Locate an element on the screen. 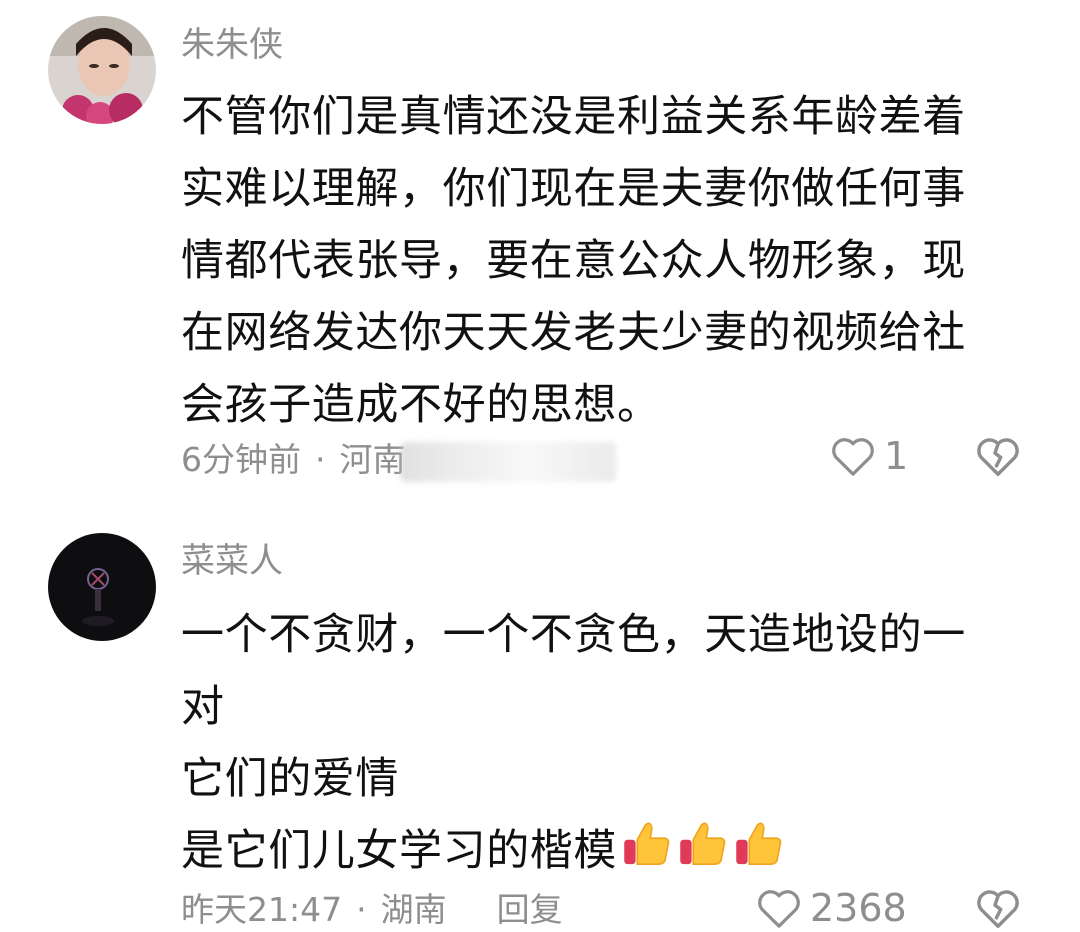 Image resolution: width=1080 pixels, height=932 pixels. comment-location: 河南 is located at coordinates (372, 459).